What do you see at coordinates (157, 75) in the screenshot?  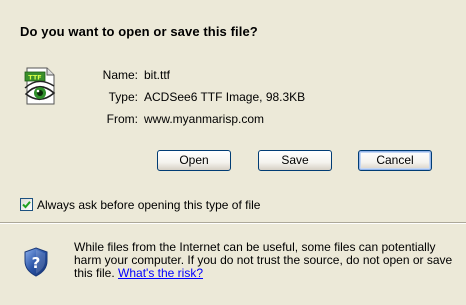 I see `name-value: bit.ttf` at bounding box center [157, 75].